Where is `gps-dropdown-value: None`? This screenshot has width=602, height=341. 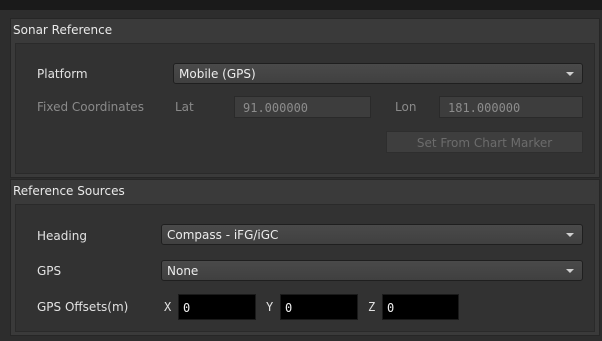 gps-dropdown-value: None is located at coordinates (183, 271).